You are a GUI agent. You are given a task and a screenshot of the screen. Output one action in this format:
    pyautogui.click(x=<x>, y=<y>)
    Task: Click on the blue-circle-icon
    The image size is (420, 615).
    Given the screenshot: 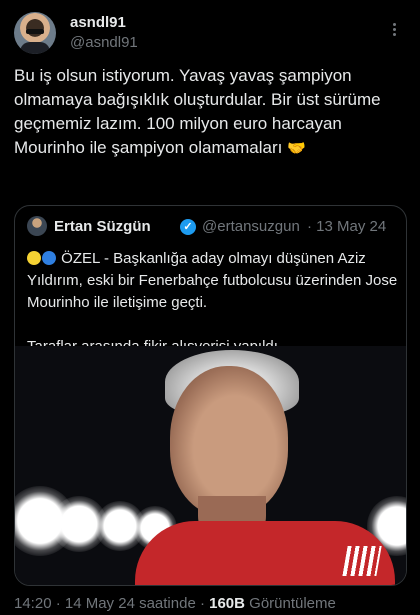 What is the action you would take?
    pyautogui.click(x=49, y=258)
    